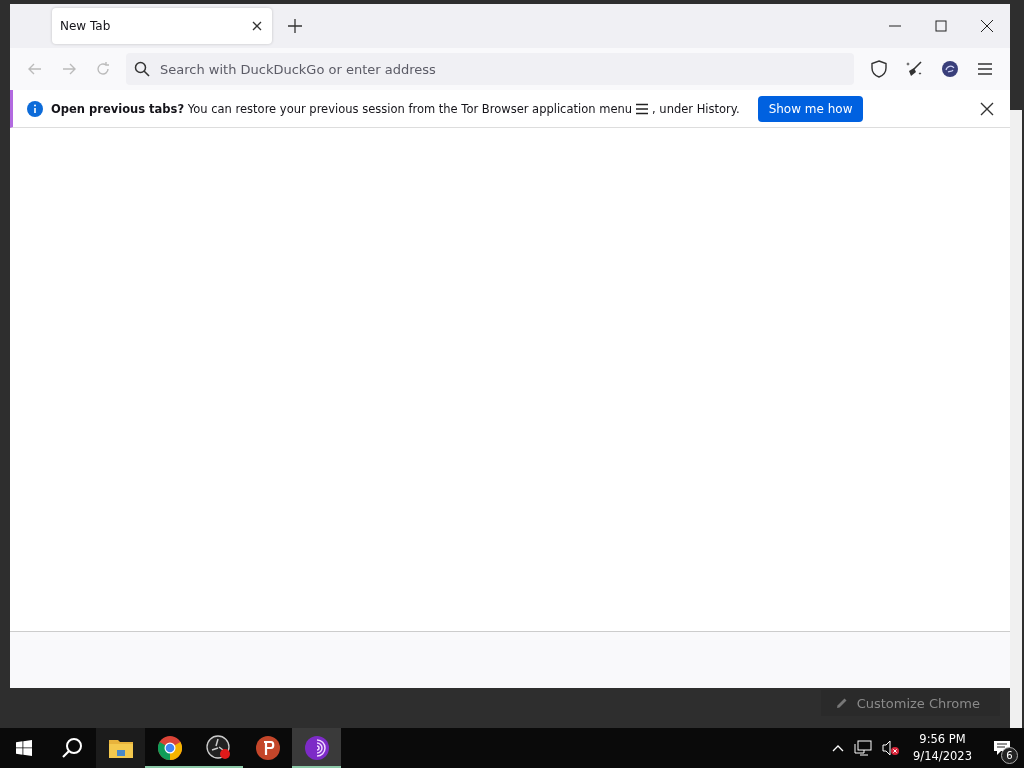  I want to click on shield-icon, so click(879, 69).